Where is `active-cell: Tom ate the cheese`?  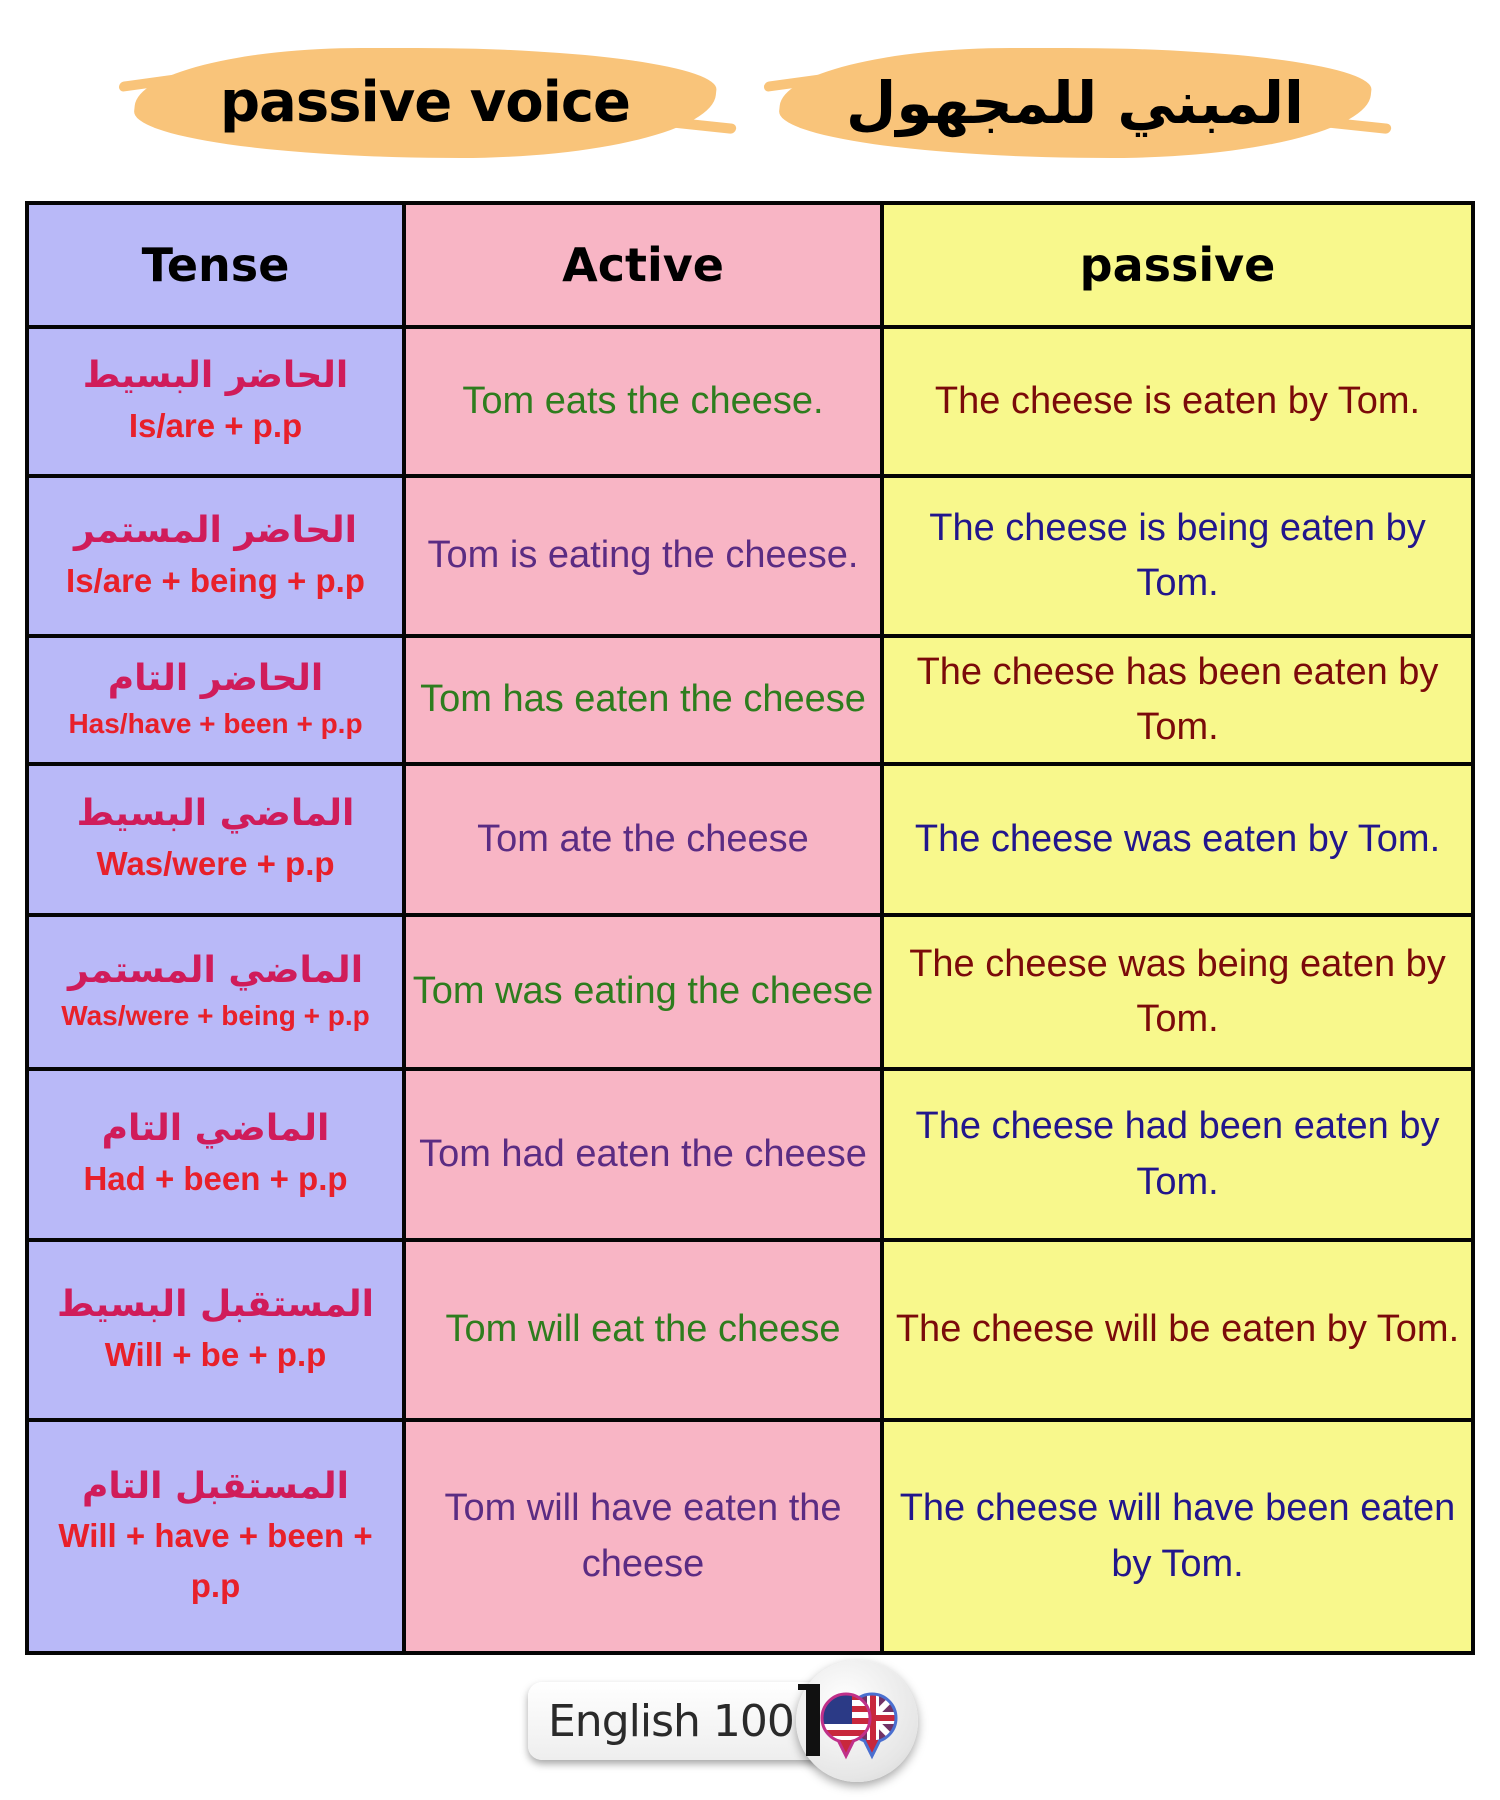 active-cell: Tom ate the cheese is located at coordinates (643, 839).